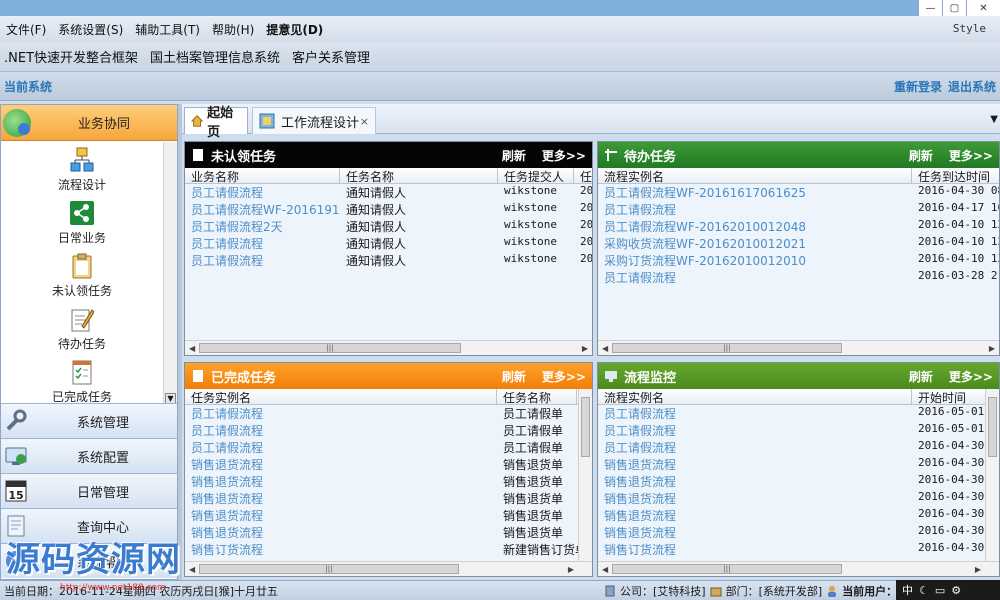  What do you see at coordinates (955, 175) in the screenshot?
I see `column-header: 任务到达时间` at bounding box center [955, 175].